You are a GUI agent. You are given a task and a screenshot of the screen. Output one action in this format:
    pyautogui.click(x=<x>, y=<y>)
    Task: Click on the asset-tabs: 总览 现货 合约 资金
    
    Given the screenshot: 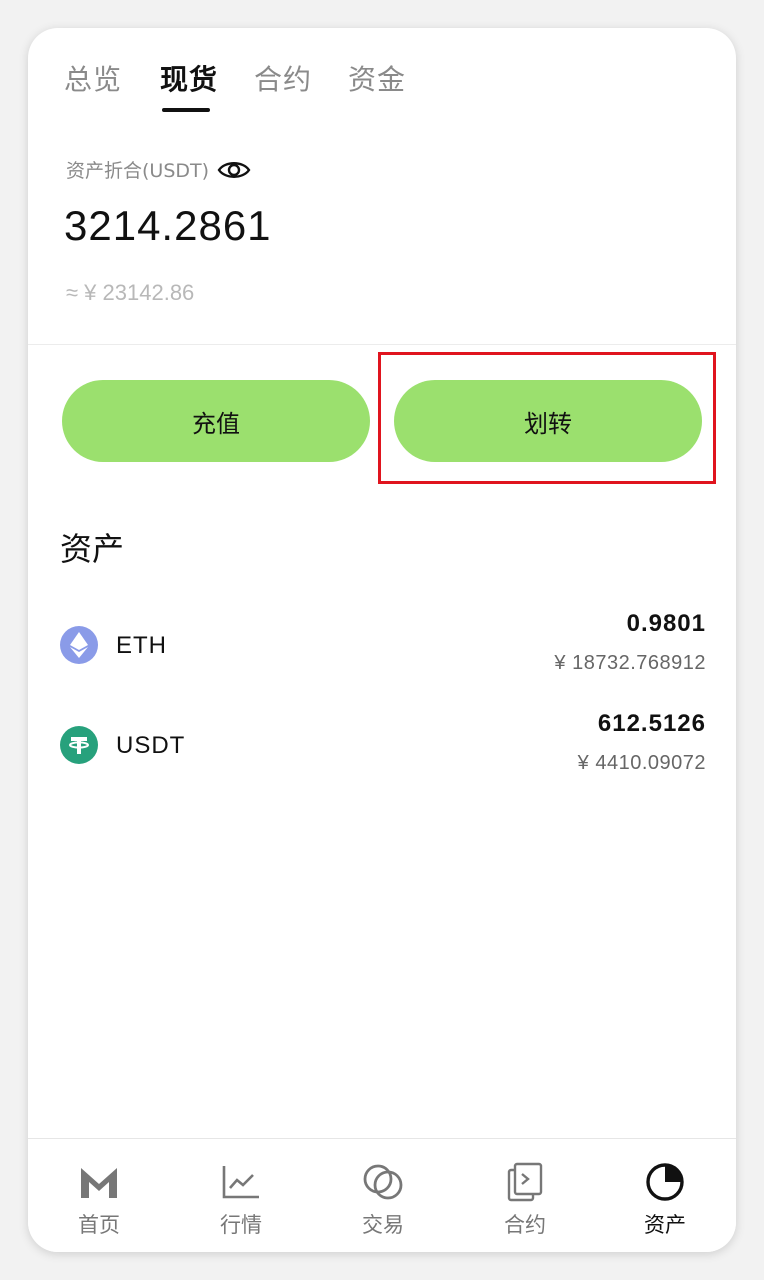 What is the action you would take?
    pyautogui.click(x=384, y=103)
    